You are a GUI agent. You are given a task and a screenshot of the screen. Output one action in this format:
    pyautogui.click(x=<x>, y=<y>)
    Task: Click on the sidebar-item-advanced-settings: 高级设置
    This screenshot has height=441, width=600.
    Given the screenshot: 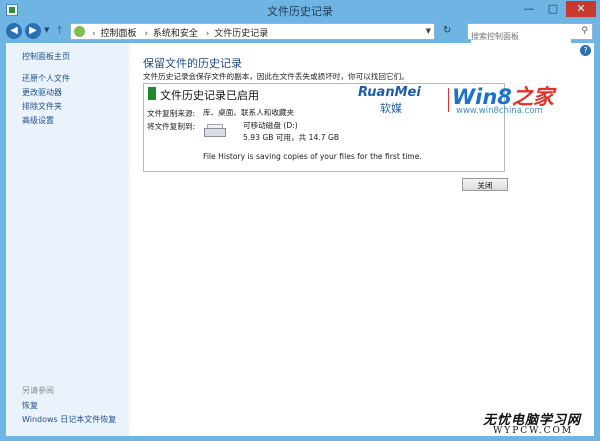 What is the action you would take?
    pyautogui.click(x=38, y=120)
    